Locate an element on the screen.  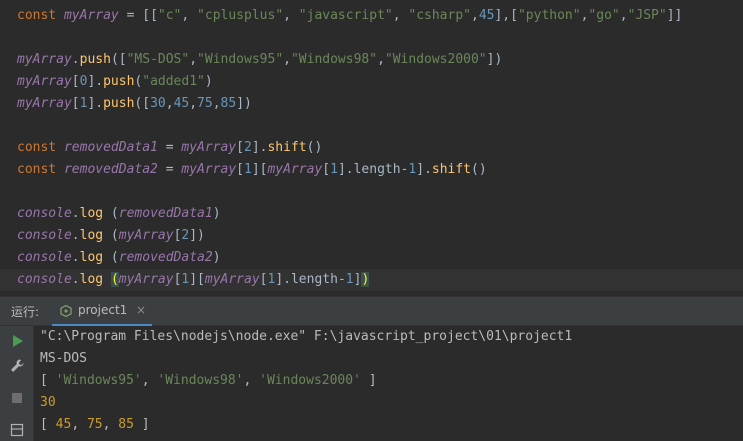
code-token: "Windows2000" is located at coordinates (435, 59).